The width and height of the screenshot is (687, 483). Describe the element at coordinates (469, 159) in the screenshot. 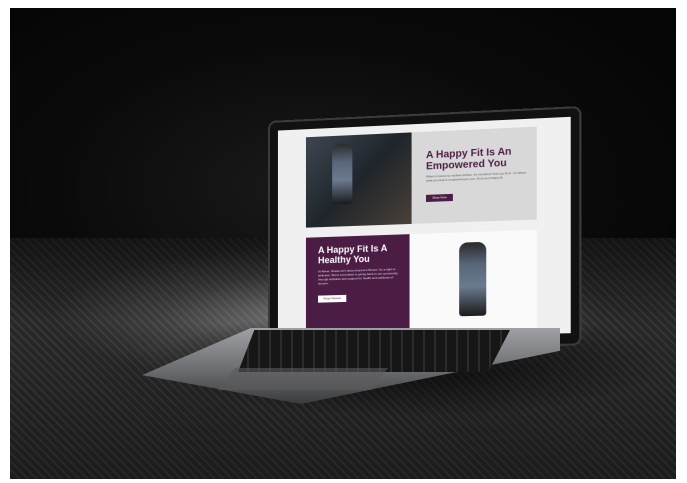

I see `hero-title: A Happy Fit Is An Empowered You` at that location.